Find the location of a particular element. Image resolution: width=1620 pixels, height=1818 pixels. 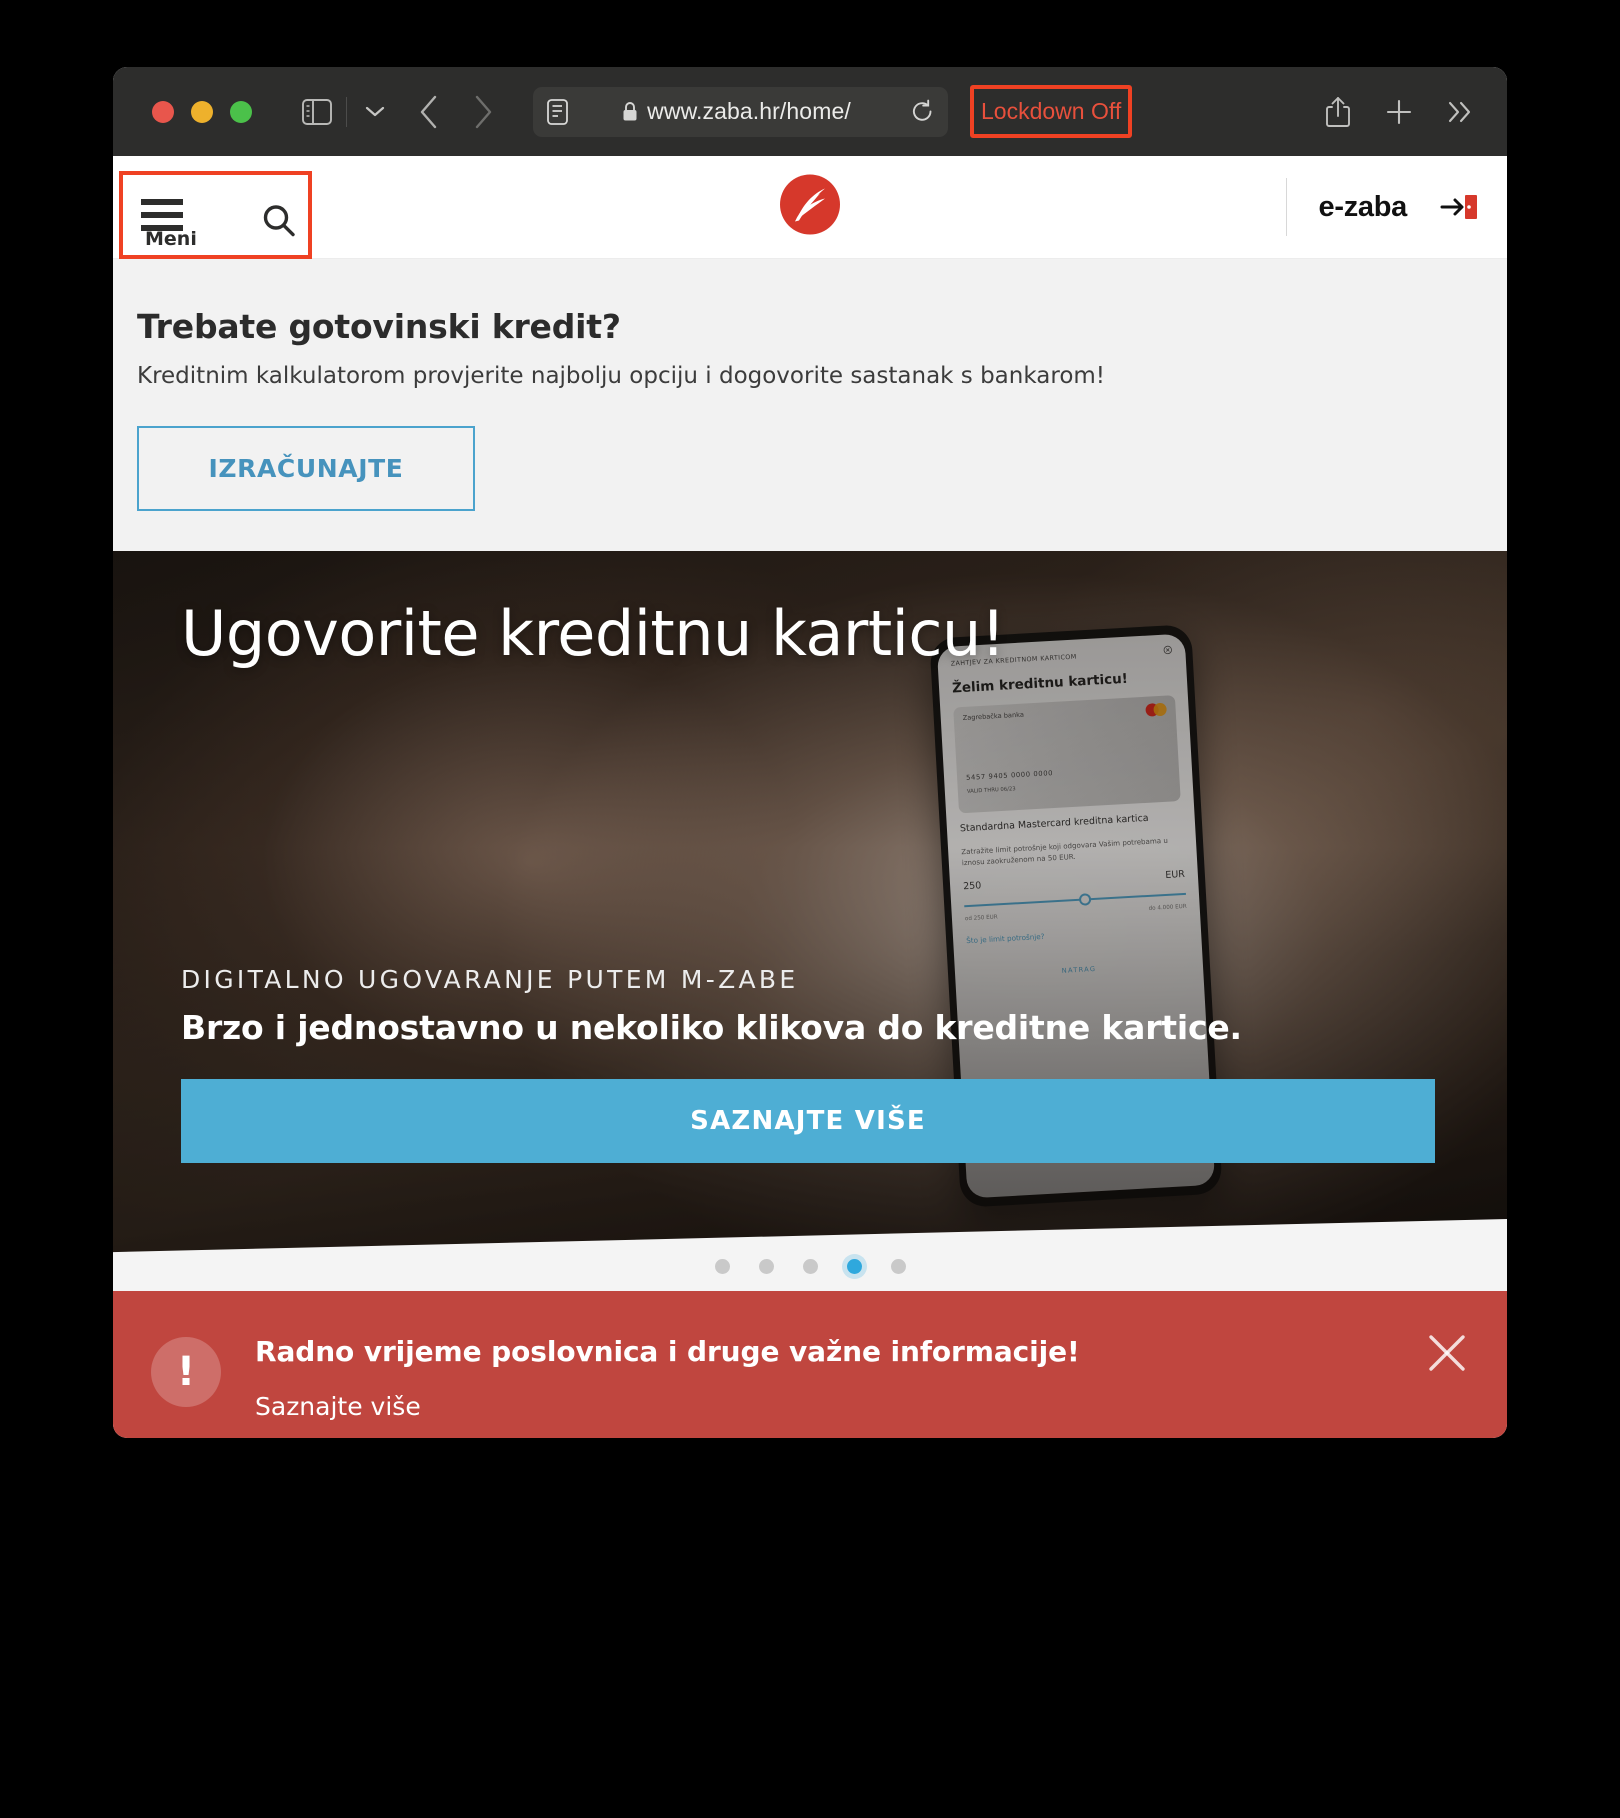

minimize-window-button is located at coordinates (202, 111).